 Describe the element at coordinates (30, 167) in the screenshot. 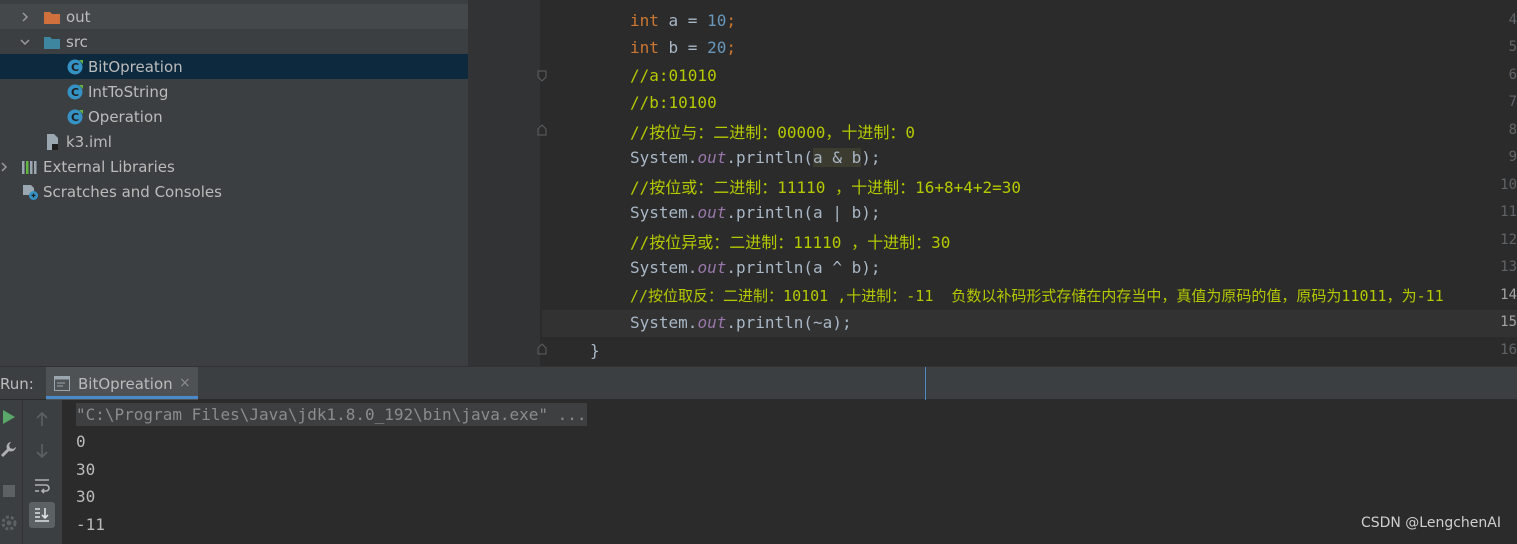

I see `libraries-icon` at that location.